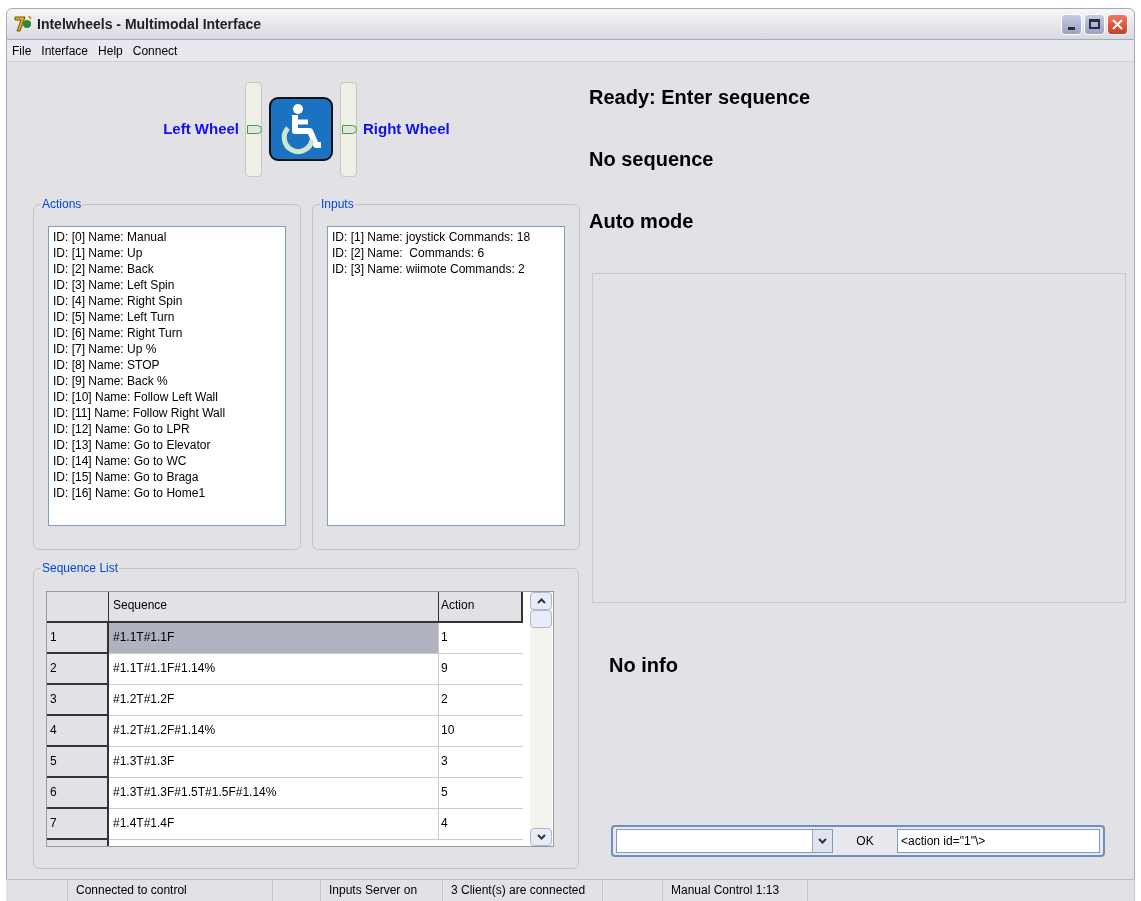 The image size is (1141, 901). Describe the element at coordinates (167, 445) in the screenshot. I see `list-item: ID: [13] Name: Go to Elevator` at that location.